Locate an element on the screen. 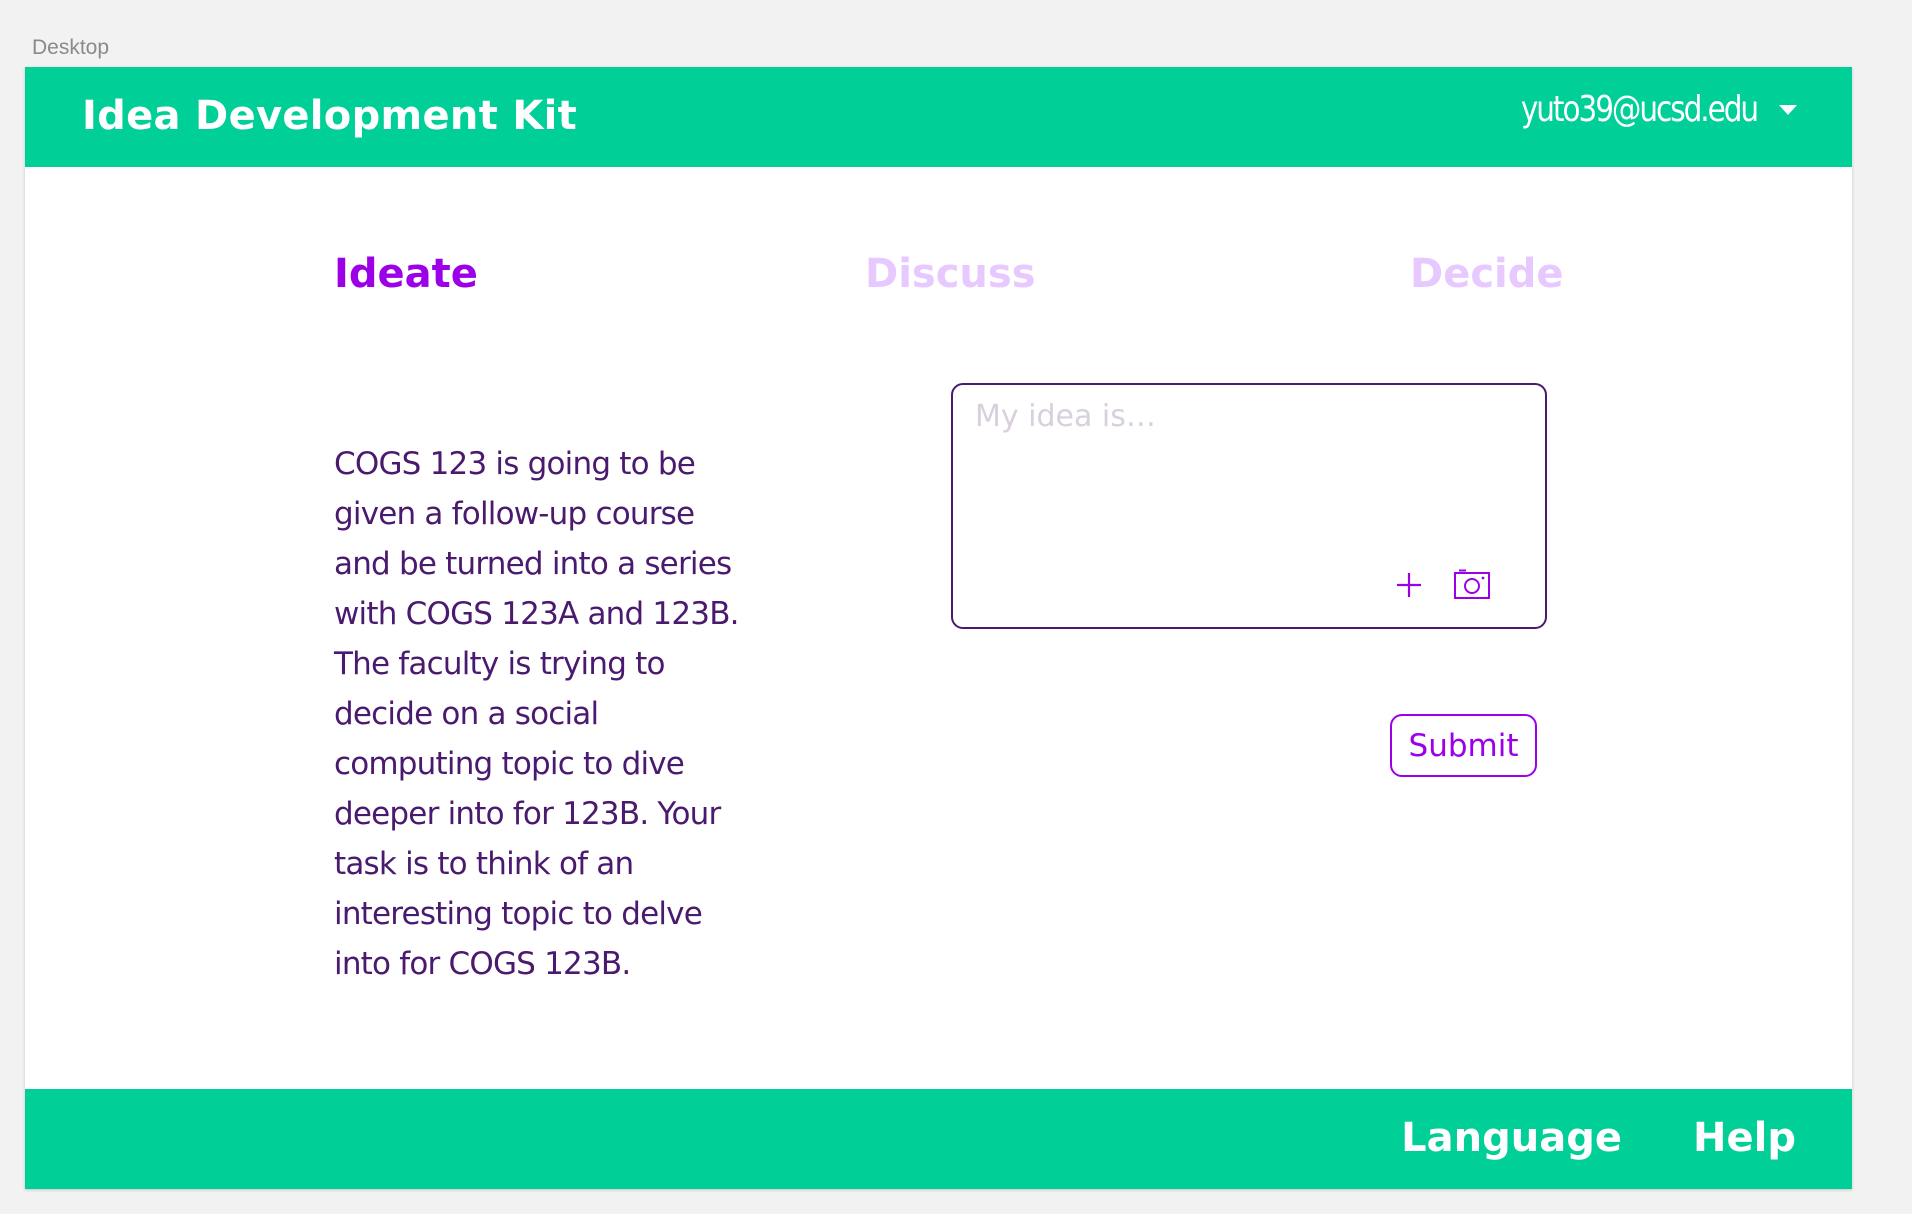 The image size is (1912, 1214). artboard-label: Desktop is located at coordinates (71, 47).